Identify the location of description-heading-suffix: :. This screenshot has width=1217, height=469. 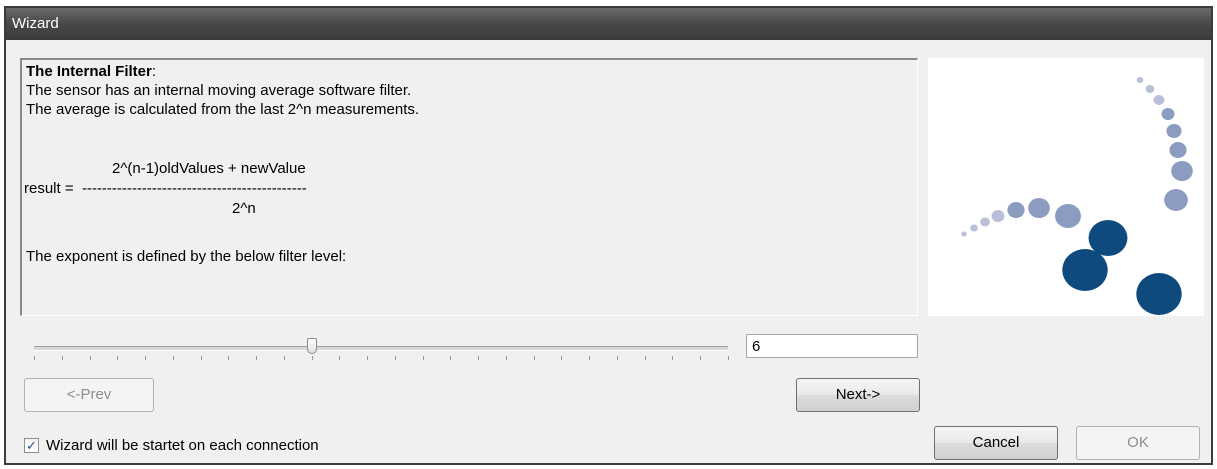
(154, 71).